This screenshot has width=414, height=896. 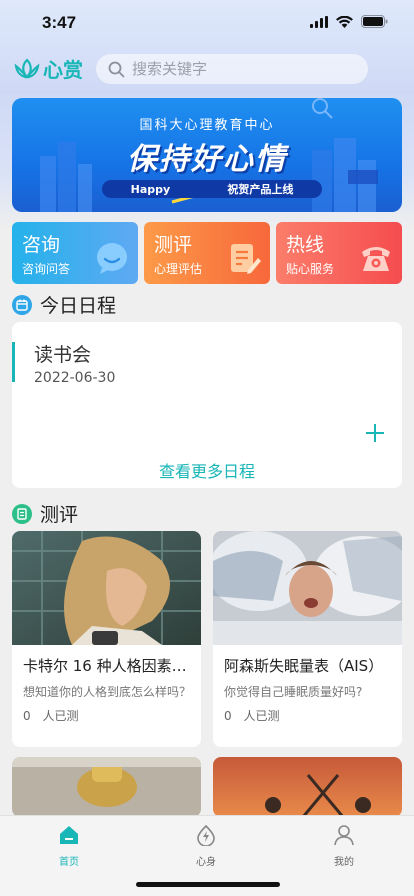 What do you see at coordinates (41, 245) in the screenshot?
I see `card-title: 咨询` at bounding box center [41, 245].